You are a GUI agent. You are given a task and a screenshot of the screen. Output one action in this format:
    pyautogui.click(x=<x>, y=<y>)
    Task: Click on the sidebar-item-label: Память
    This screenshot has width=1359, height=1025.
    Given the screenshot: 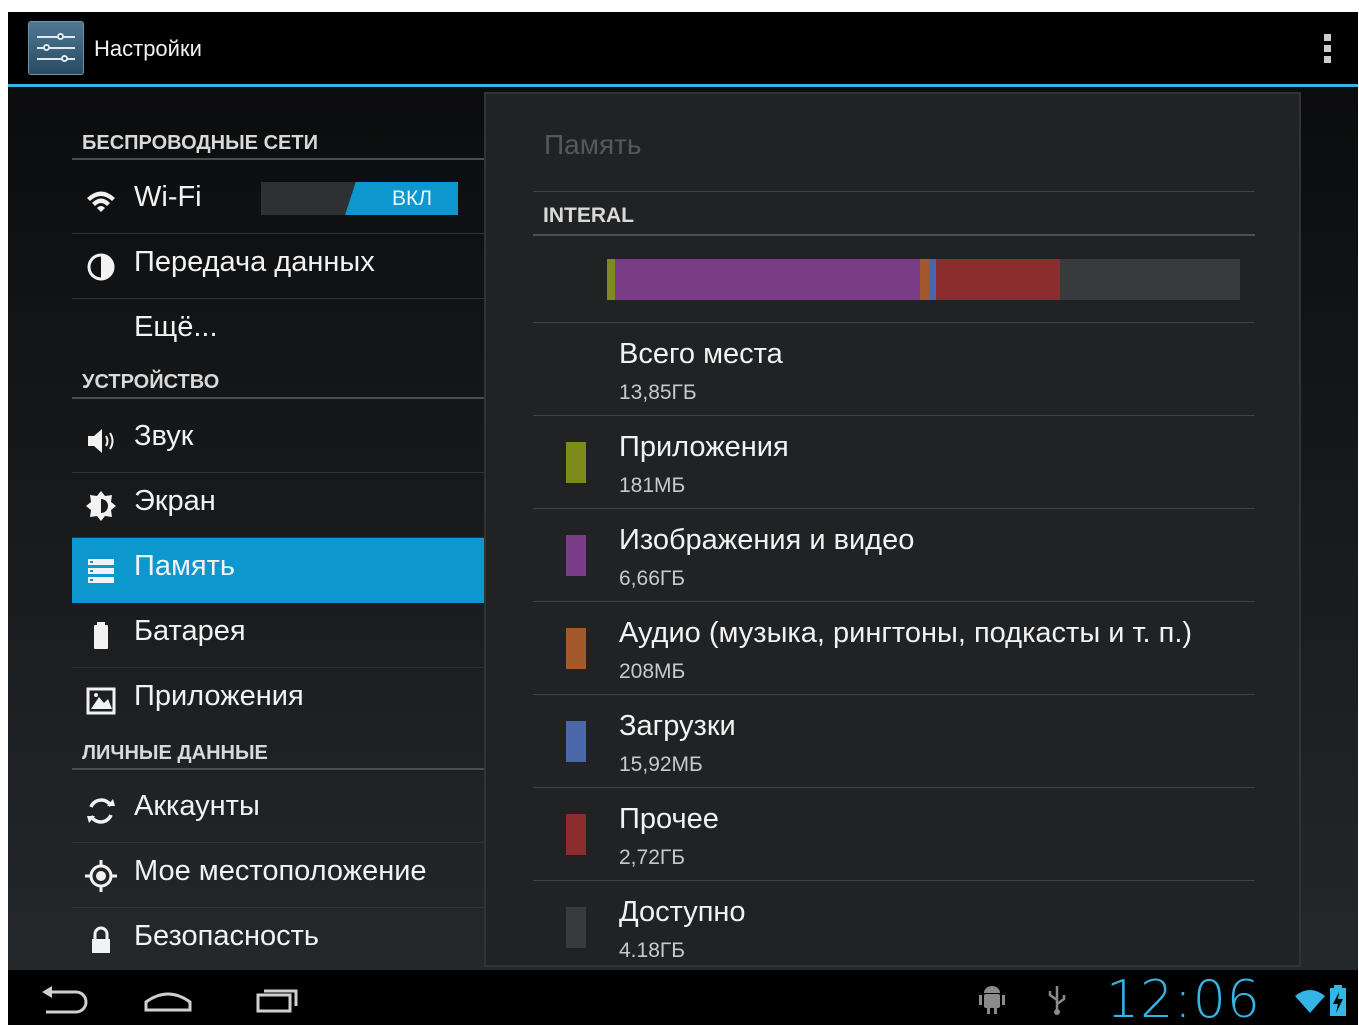 What is the action you would take?
    pyautogui.click(x=185, y=566)
    